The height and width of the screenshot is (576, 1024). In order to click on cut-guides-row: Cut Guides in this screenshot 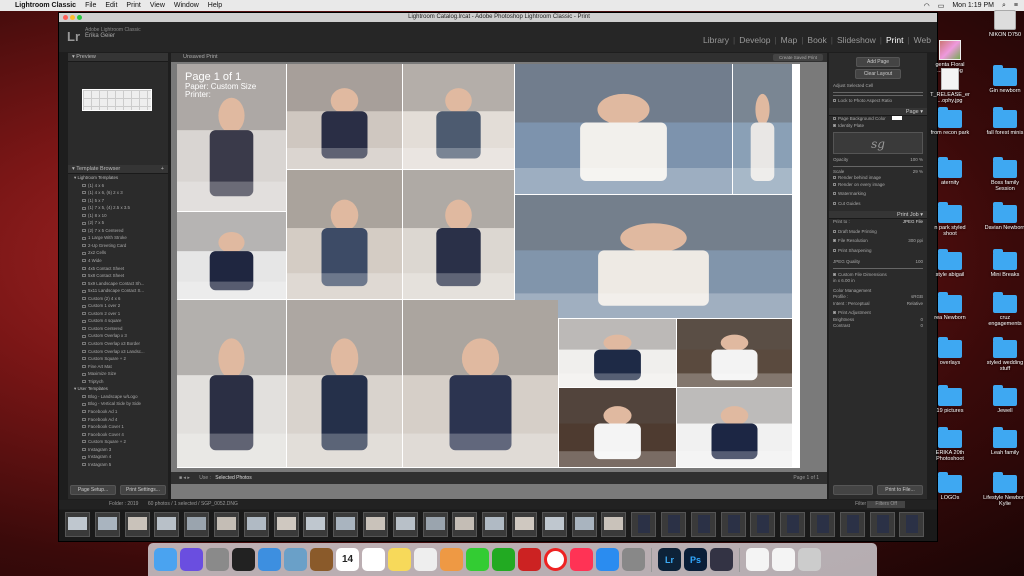, I will do `click(878, 204)`.